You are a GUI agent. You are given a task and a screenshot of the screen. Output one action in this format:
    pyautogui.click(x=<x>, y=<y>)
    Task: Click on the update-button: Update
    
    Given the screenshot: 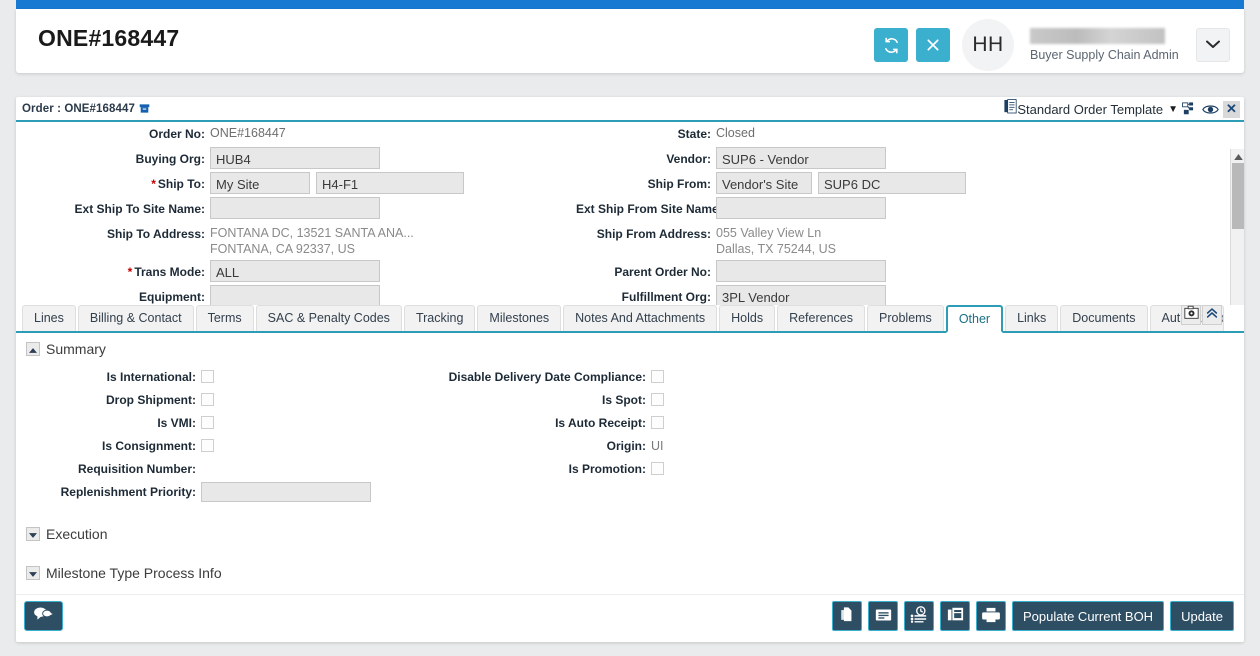 What is the action you would take?
    pyautogui.click(x=1202, y=616)
    